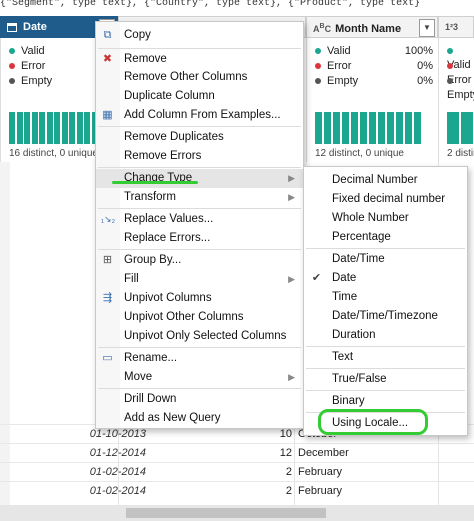  Describe the element at coordinates (12, 27) in the screenshot. I see `calendar-icon` at that location.